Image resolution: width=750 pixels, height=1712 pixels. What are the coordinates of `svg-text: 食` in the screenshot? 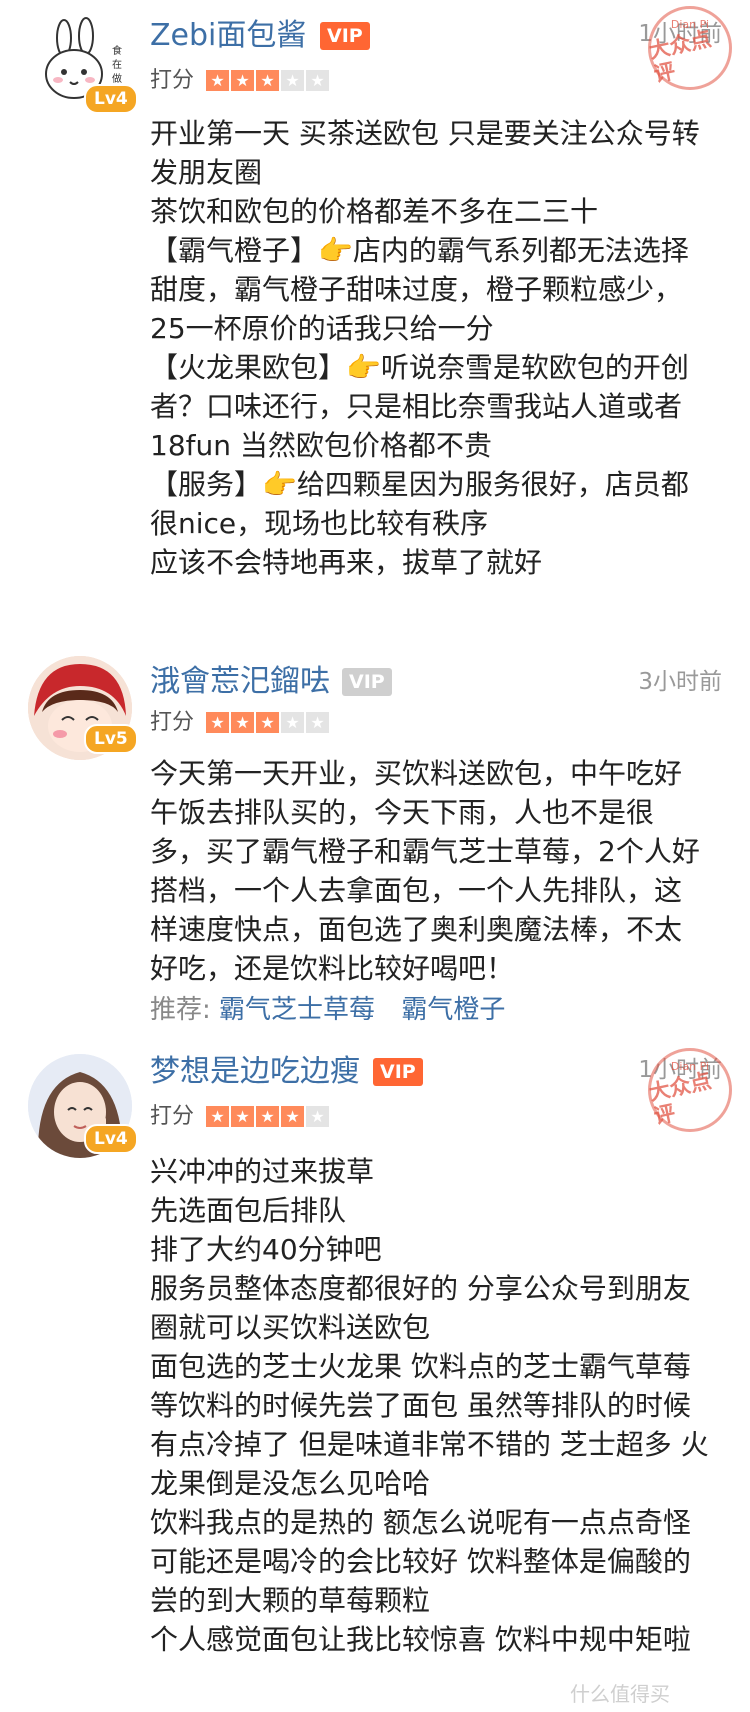 It's located at (117, 50).